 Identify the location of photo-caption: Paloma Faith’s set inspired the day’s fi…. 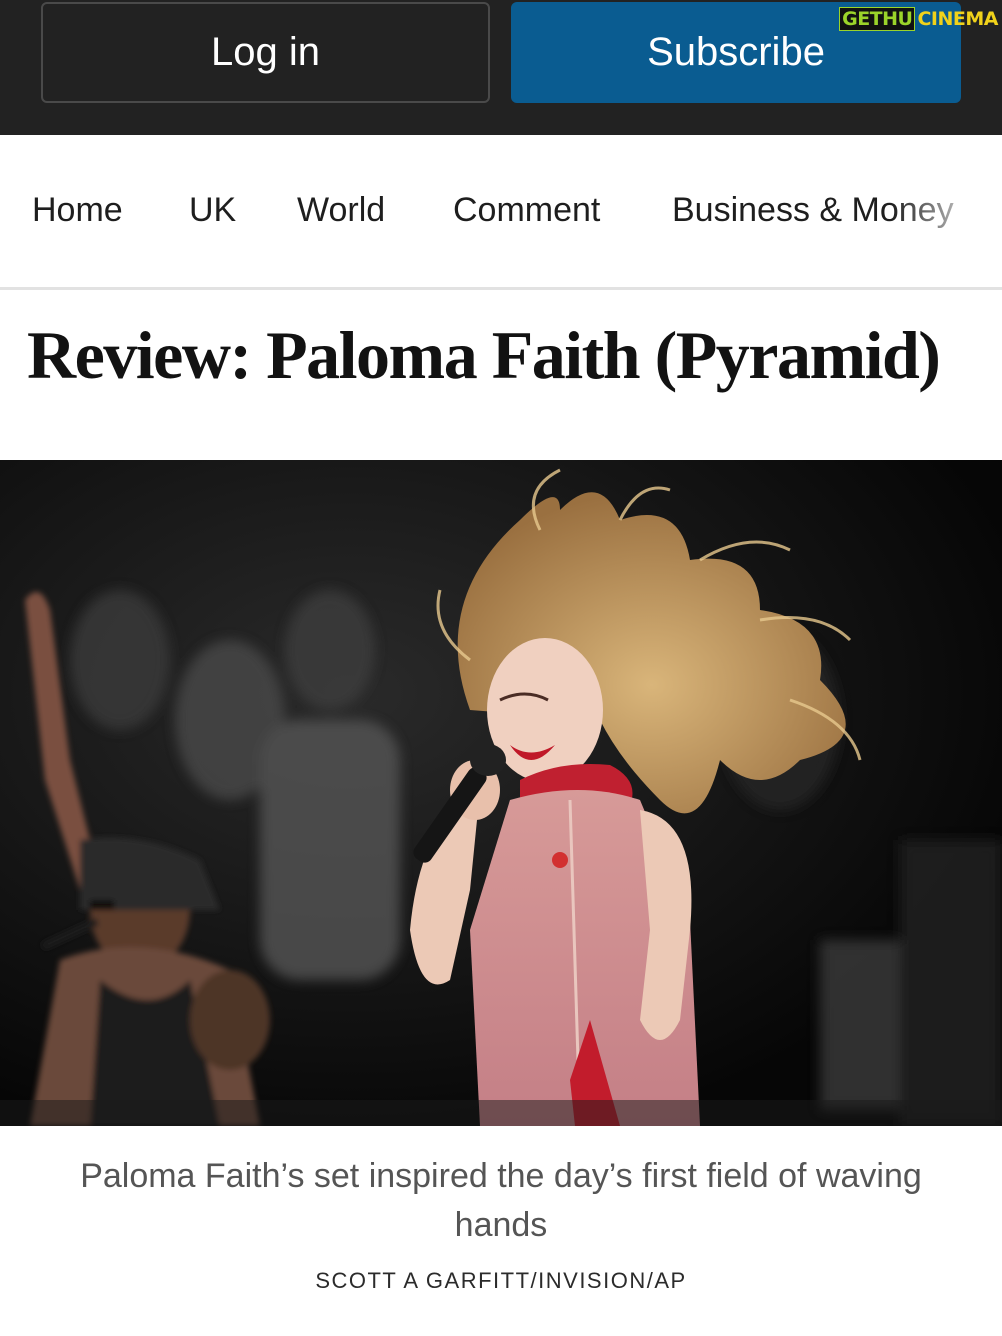
(501, 1200).